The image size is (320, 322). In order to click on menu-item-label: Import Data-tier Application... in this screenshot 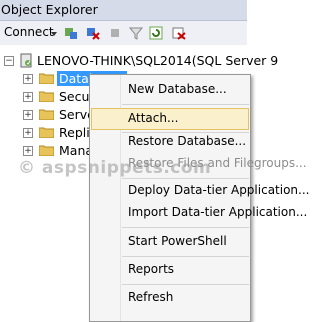, I will do `click(218, 212)`.